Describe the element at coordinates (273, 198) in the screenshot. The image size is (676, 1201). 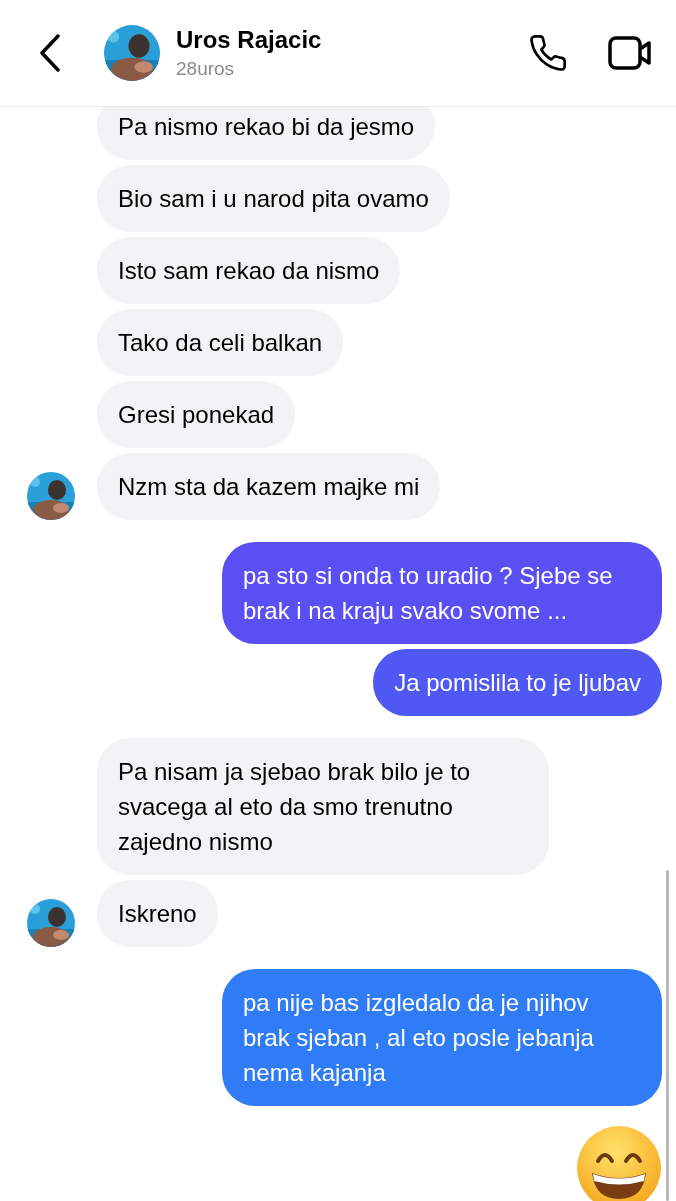
I see `message-bubble: Bio sam i u narod pita ovamo` at that location.